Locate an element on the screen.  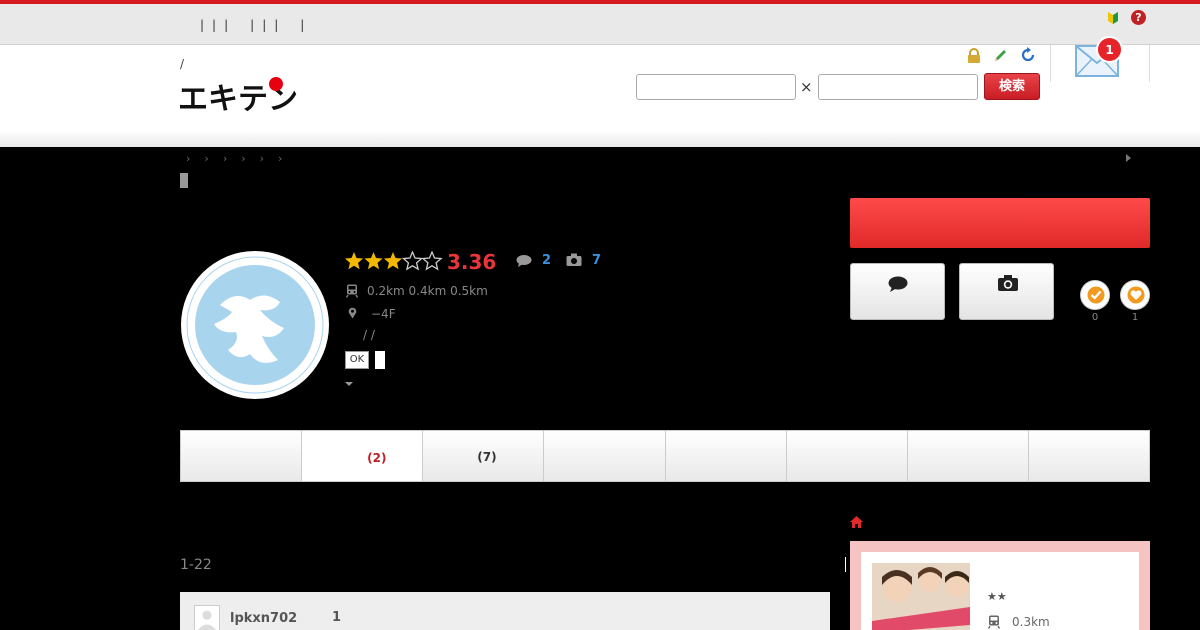
favorite-button is located at coordinates (1135, 295).